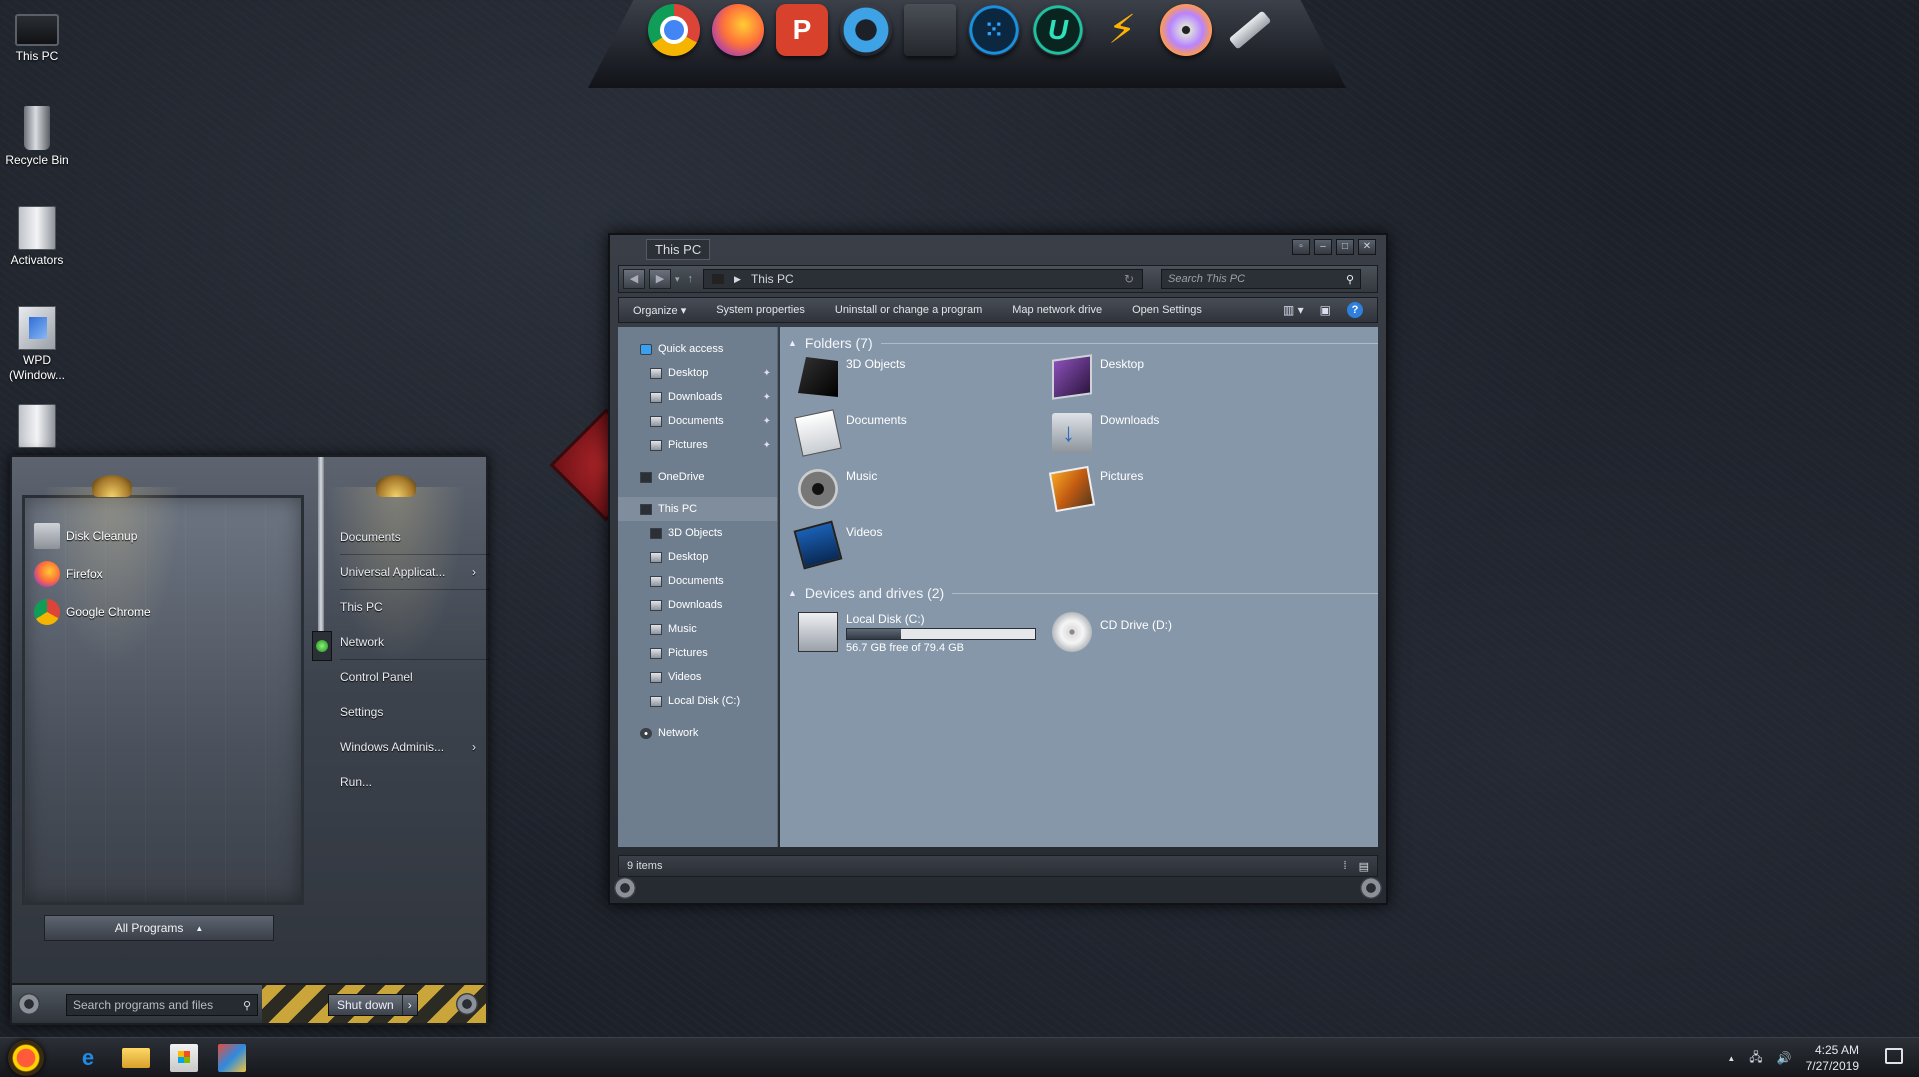 This screenshot has height=1077, width=1919. I want to click on network-icon: 🖧, so click(1755, 1058).